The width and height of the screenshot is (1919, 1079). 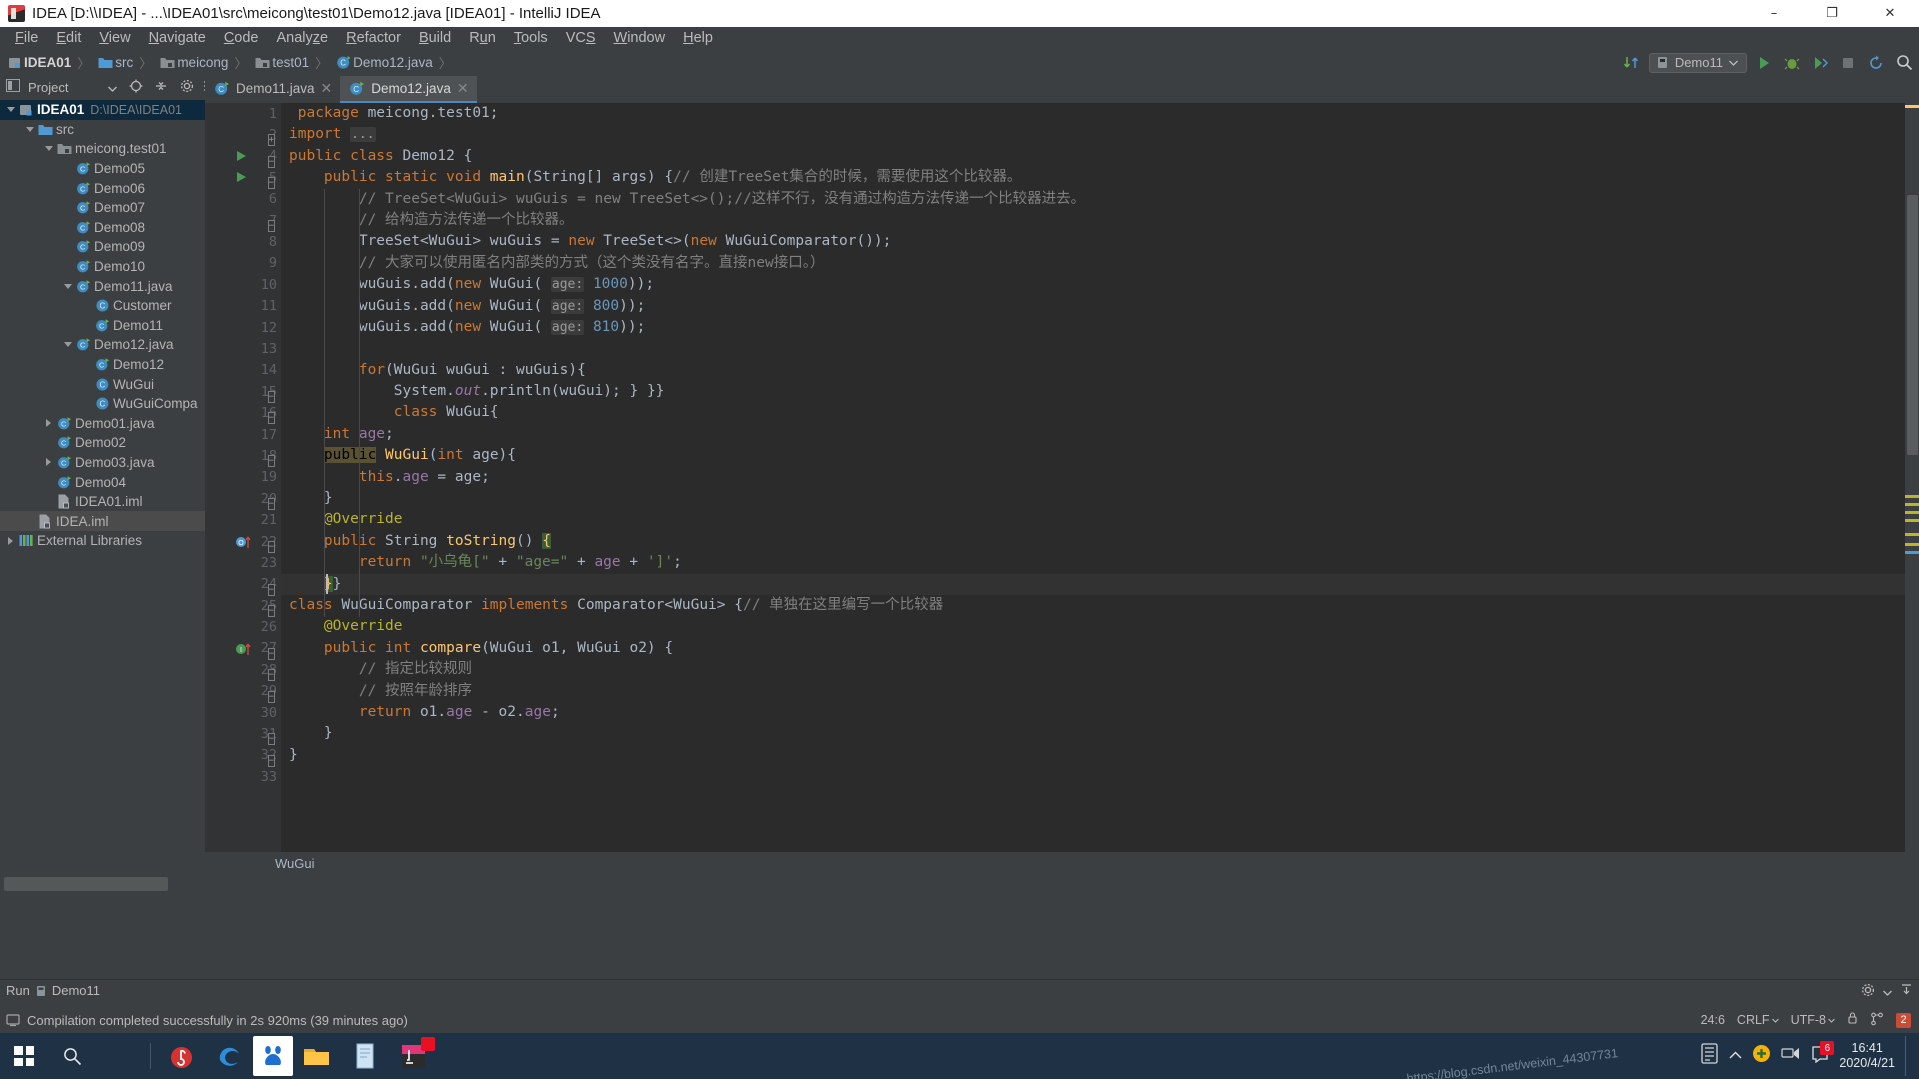 I want to click on menu-item-navigate: Navigate, so click(x=177, y=38).